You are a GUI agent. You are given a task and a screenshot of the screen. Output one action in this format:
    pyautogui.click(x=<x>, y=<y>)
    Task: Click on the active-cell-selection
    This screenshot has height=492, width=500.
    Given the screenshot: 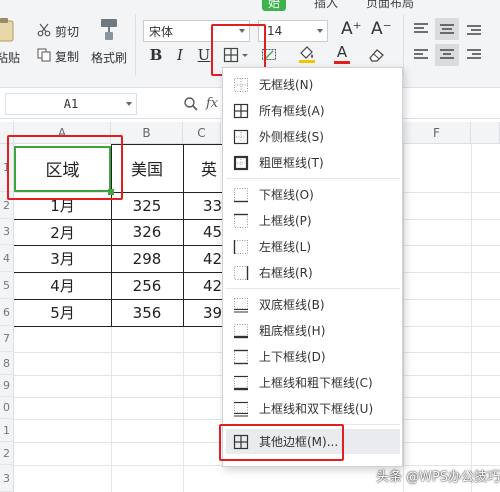 What is the action you would take?
    pyautogui.click(x=62, y=169)
    